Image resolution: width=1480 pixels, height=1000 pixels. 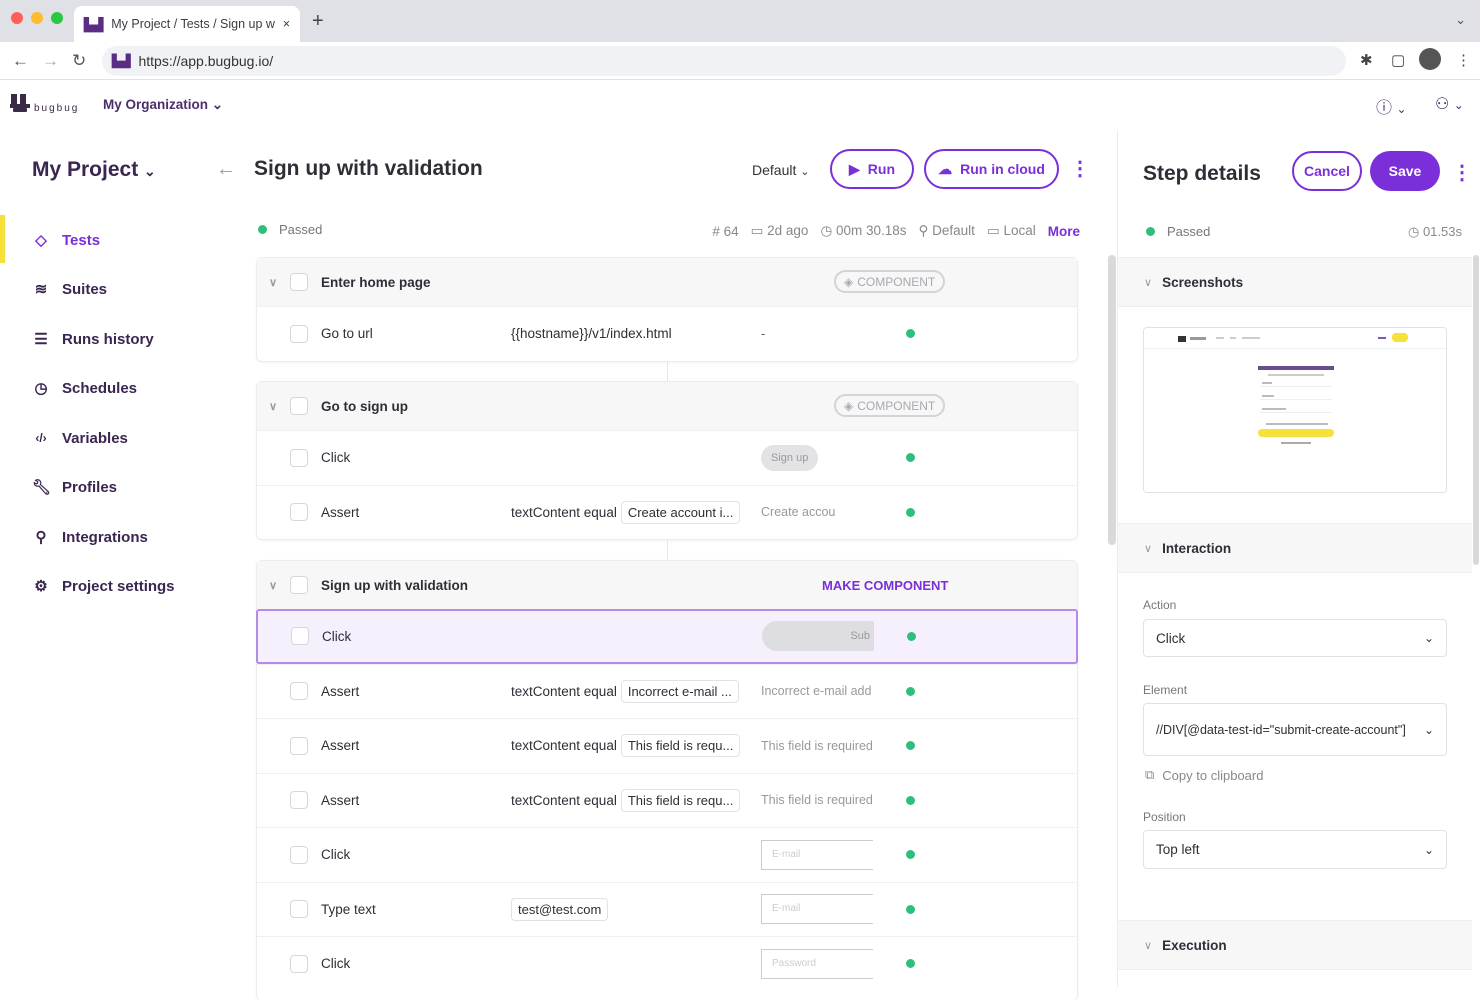 I want to click on organization-selector: My Organization ⌄, so click(x=163, y=105).